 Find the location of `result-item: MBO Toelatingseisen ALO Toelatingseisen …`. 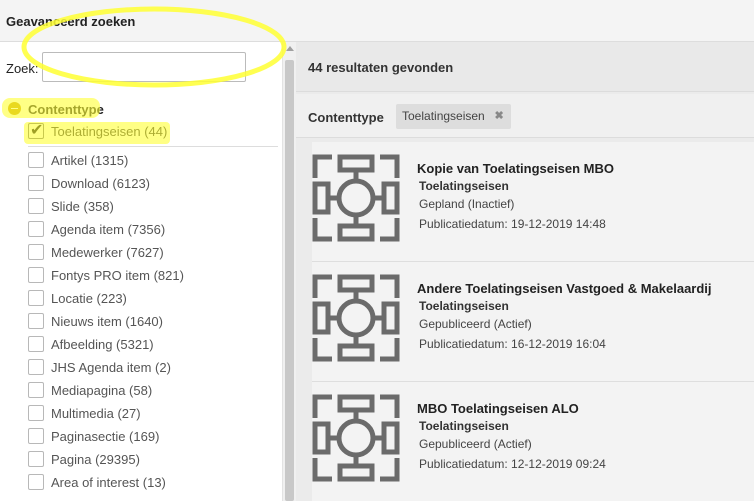

result-item: MBO Toelatingseisen ALO Toelatingseisen … is located at coordinates (533, 441).